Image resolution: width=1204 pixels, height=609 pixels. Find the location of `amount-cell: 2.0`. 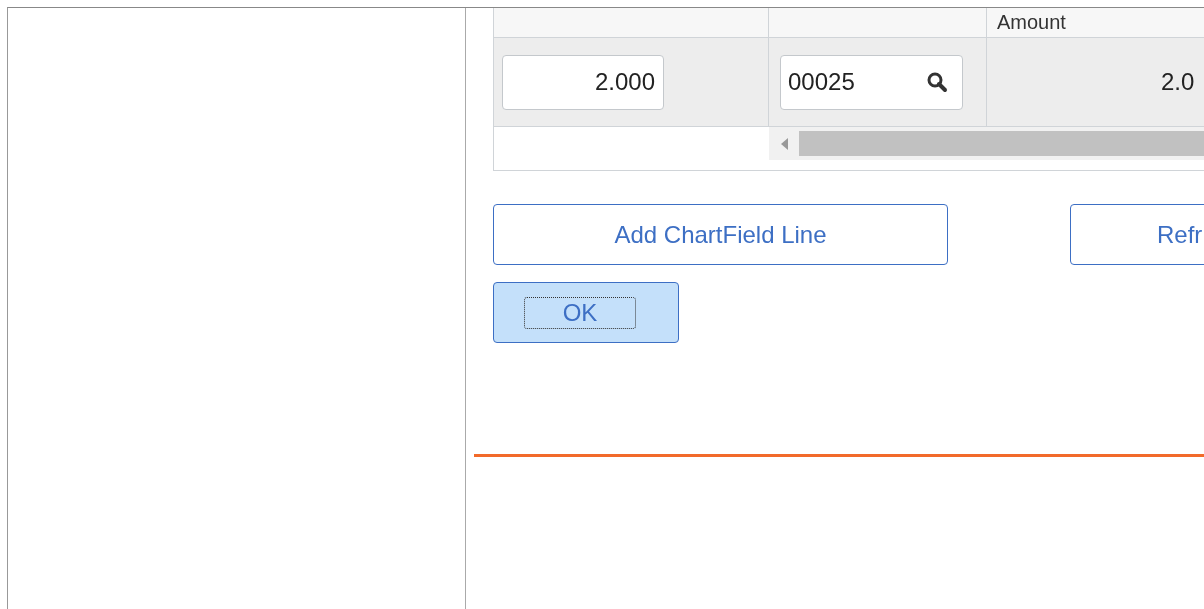

amount-cell: 2.0 is located at coordinates (1178, 82).